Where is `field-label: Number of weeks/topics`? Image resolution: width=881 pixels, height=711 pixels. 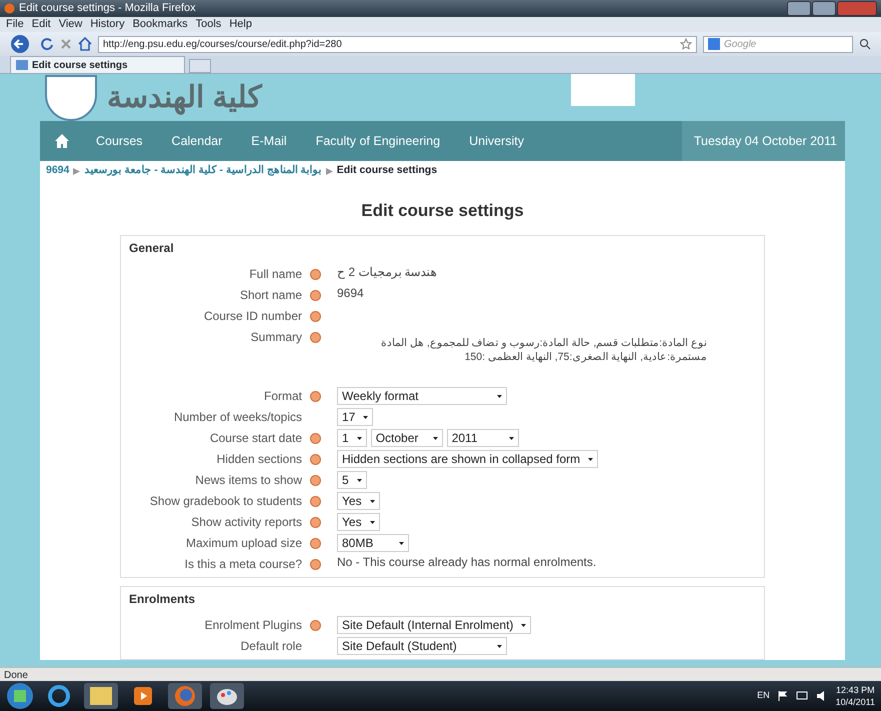
field-label: Number of weeks/topics is located at coordinates (238, 417).